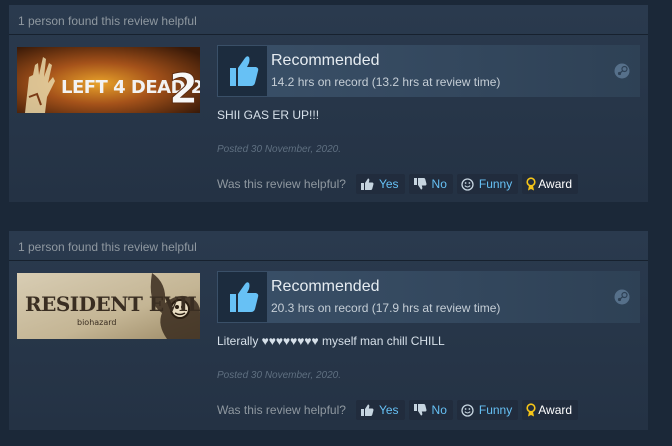 This screenshot has height=446, width=672. I want to click on banner-subtitle: biohazard, so click(97, 322).